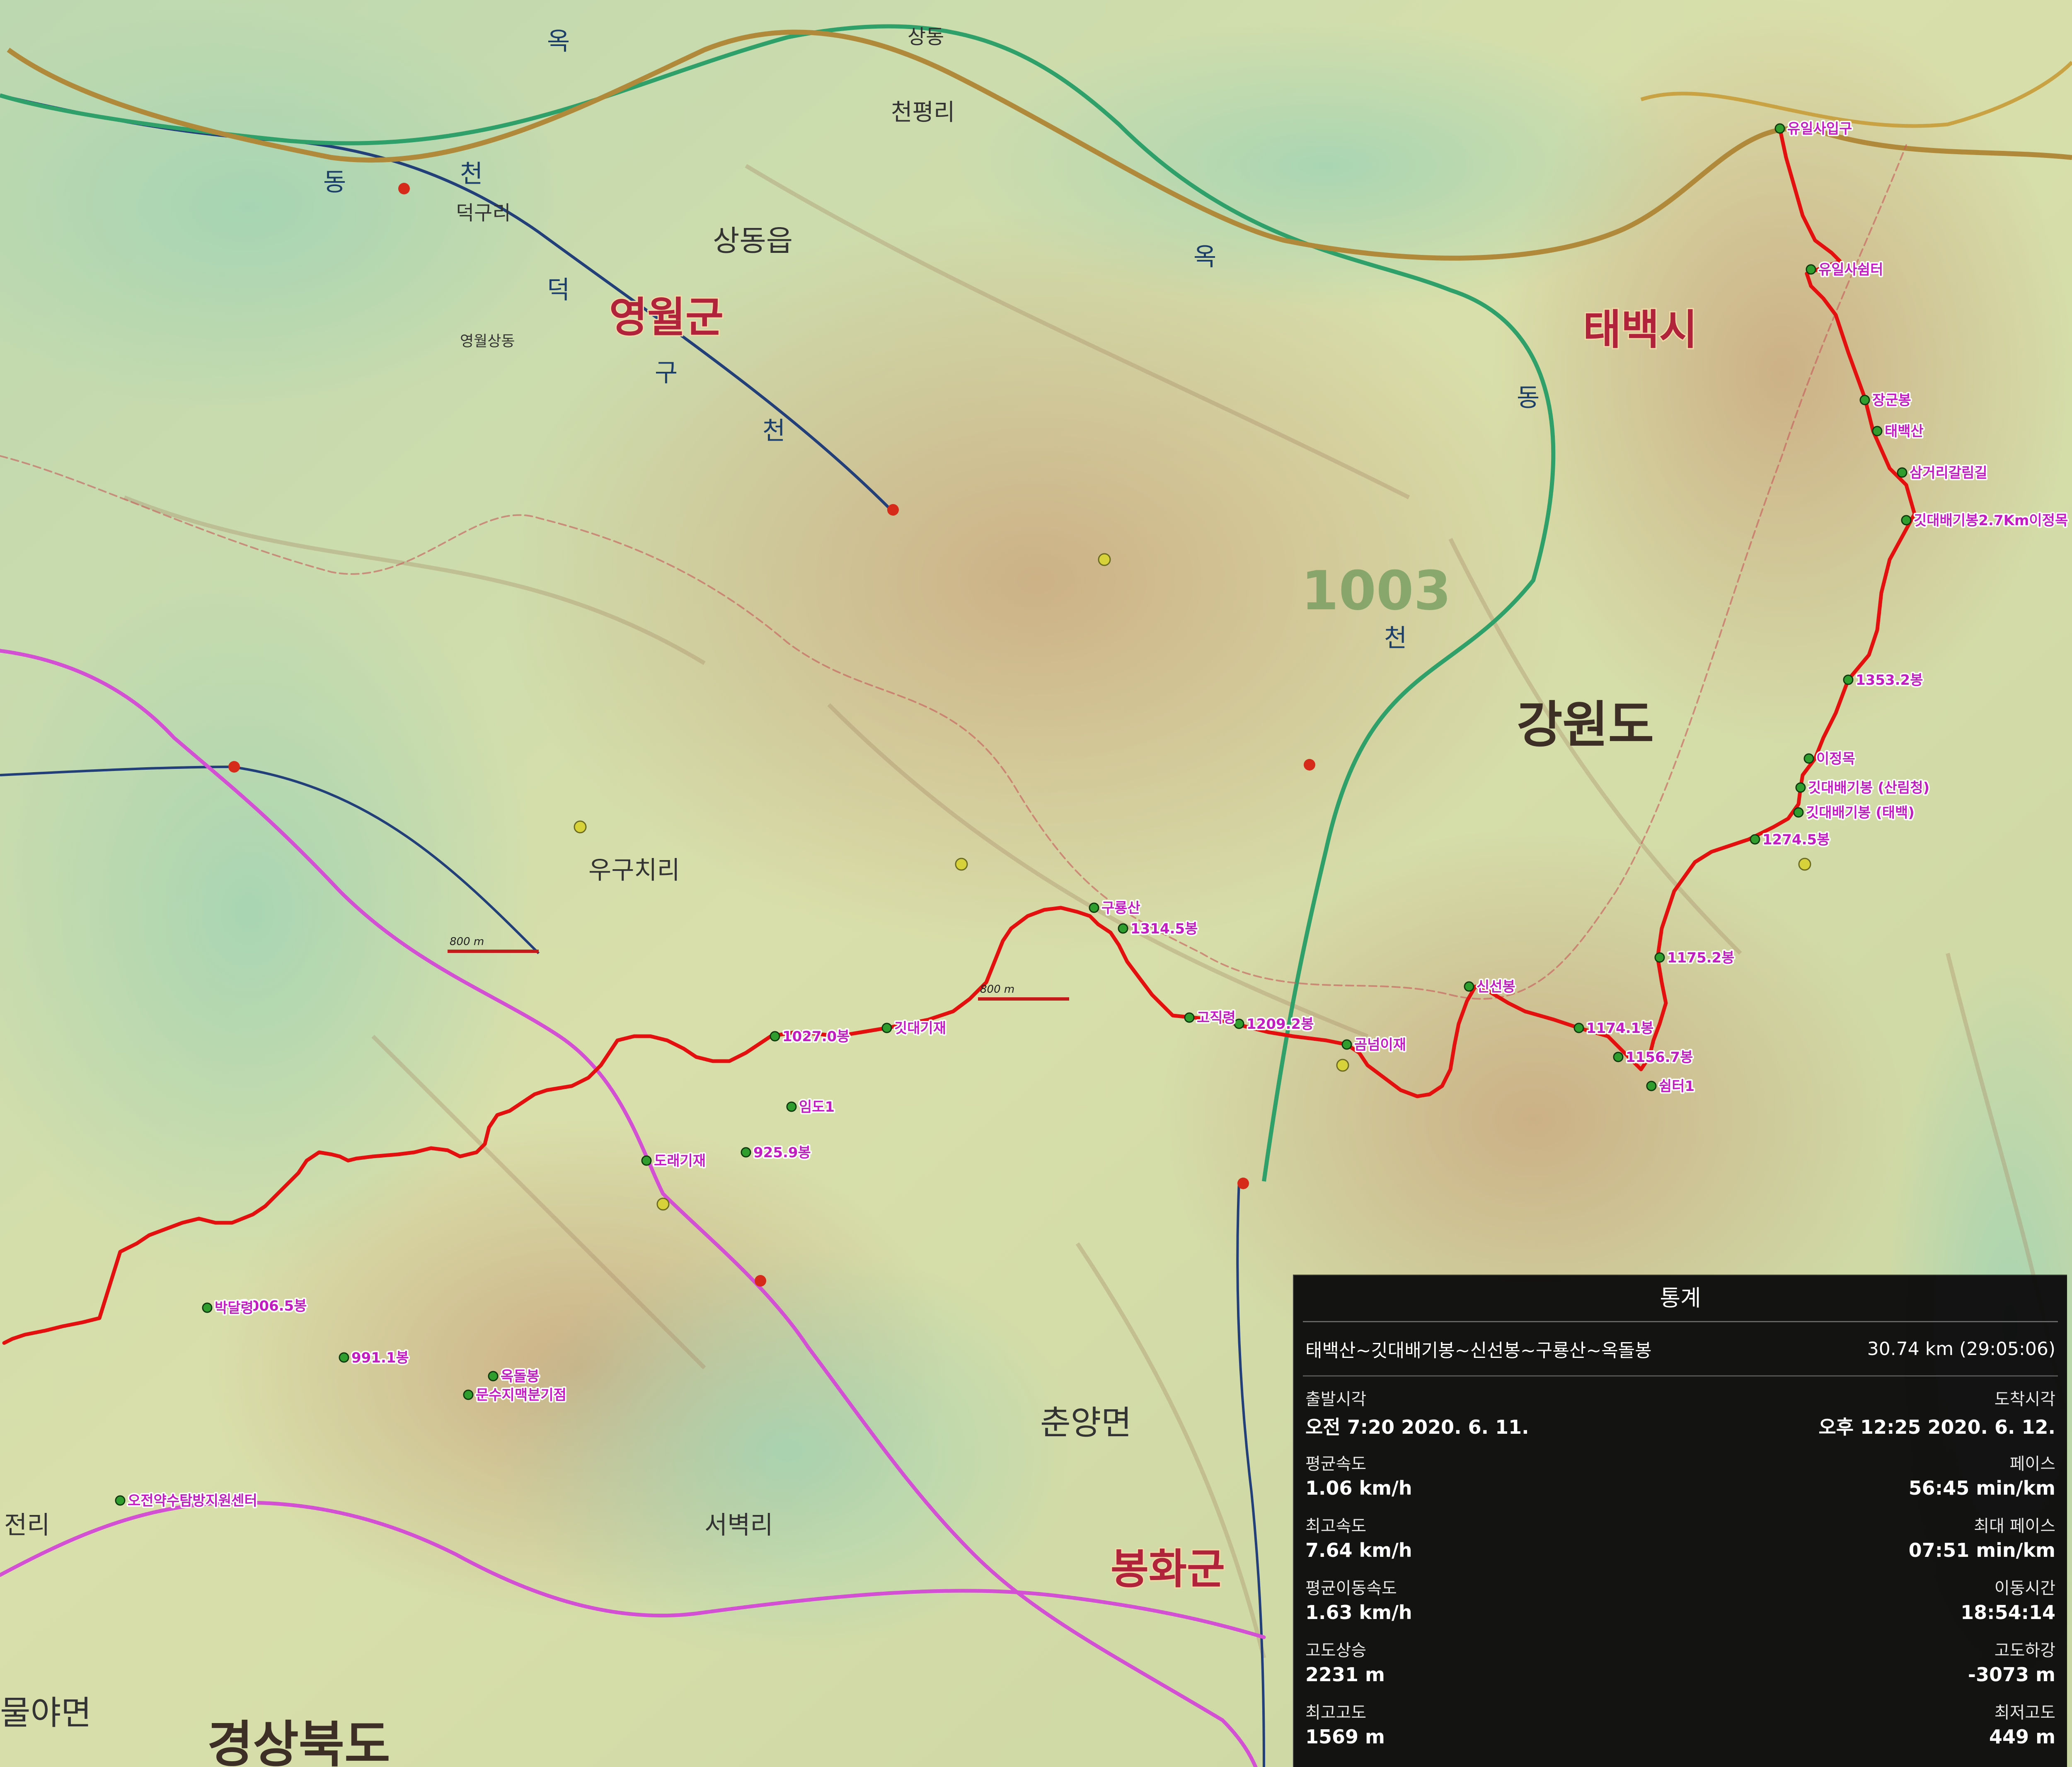 Image resolution: width=2072 pixels, height=1767 pixels. What do you see at coordinates (1982, 1475) in the screenshot?
I see `pace-cell: 페이스 56:45 min/km` at bounding box center [1982, 1475].